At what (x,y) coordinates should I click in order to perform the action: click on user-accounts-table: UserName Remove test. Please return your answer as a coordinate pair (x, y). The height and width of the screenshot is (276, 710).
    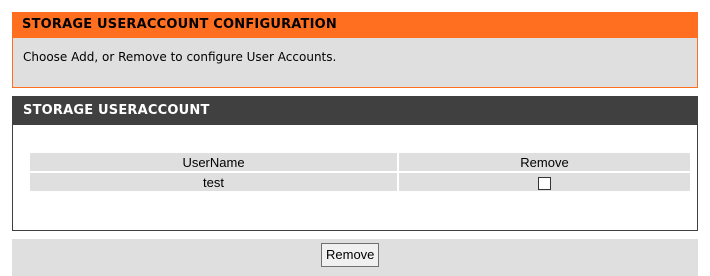
    Looking at the image, I should click on (360, 172).